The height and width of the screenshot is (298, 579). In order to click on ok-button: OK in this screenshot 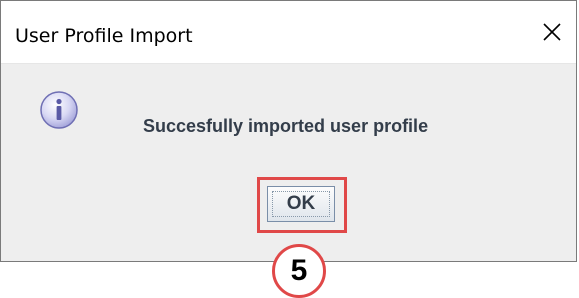, I will do `click(301, 204)`.